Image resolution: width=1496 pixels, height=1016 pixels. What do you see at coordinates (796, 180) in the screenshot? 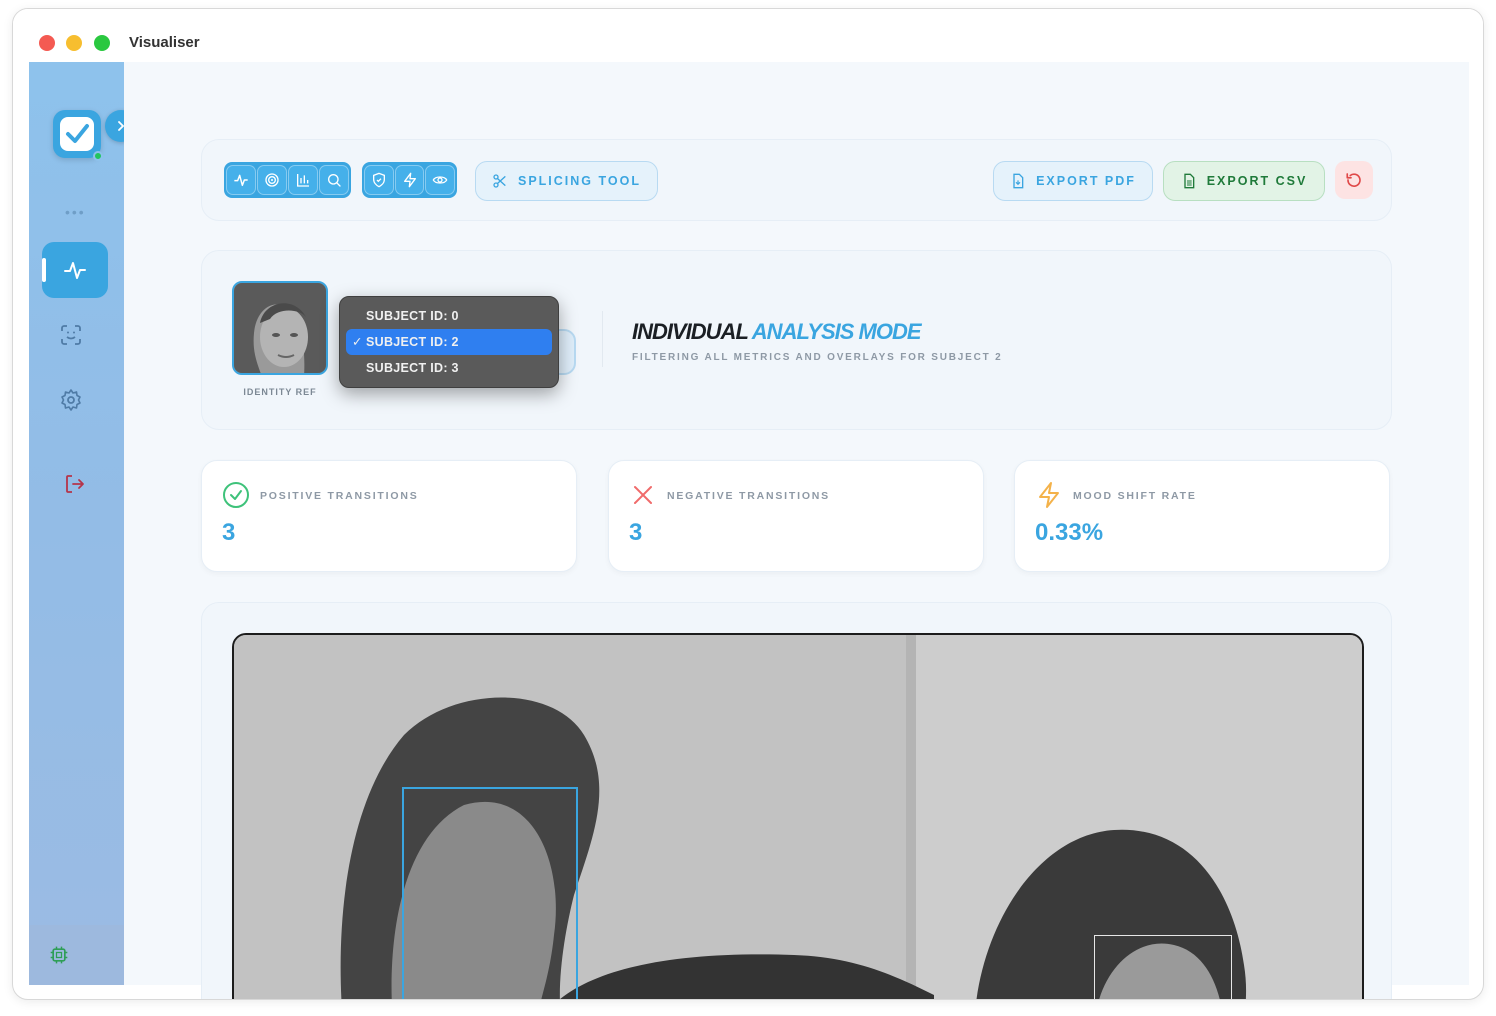
I see `toolbar: SPLICING TOOL EXPORT PDF EXPORT CSV` at bounding box center [796, 180].